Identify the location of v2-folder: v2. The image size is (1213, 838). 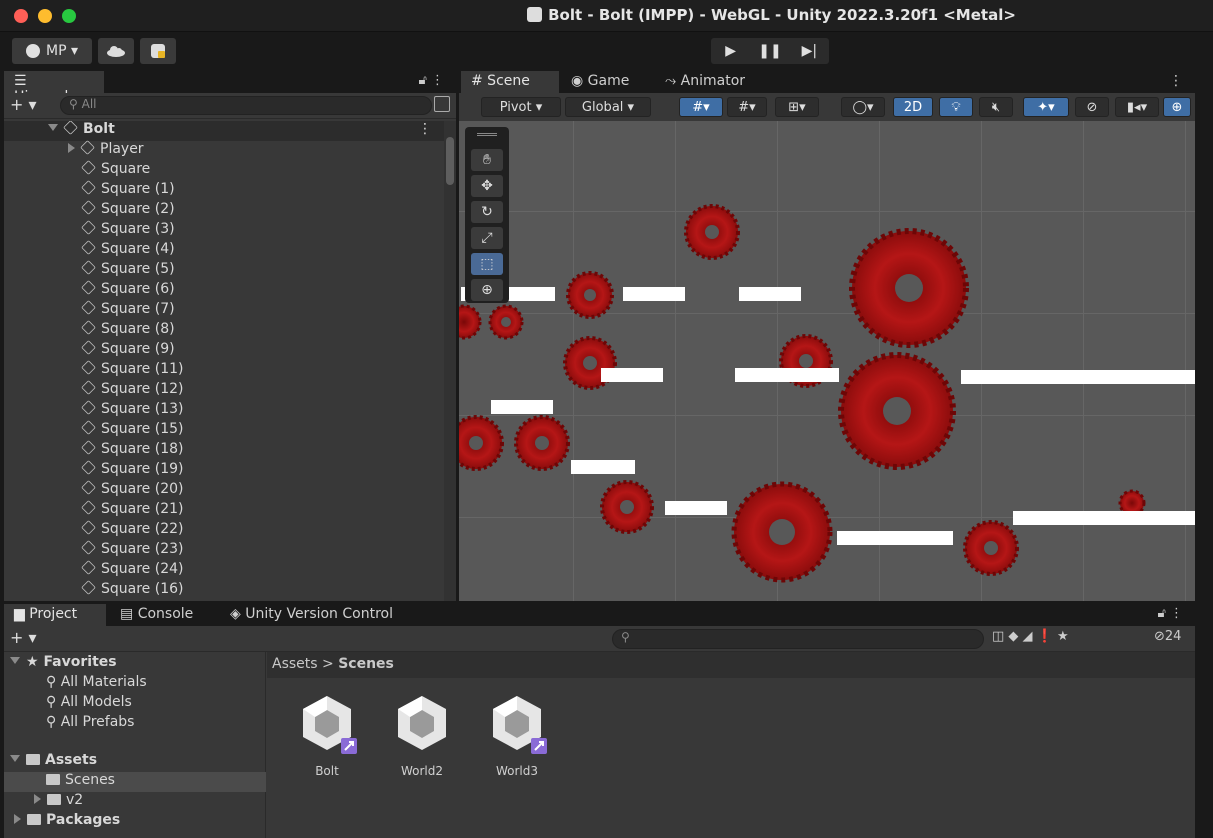
(165, 802).